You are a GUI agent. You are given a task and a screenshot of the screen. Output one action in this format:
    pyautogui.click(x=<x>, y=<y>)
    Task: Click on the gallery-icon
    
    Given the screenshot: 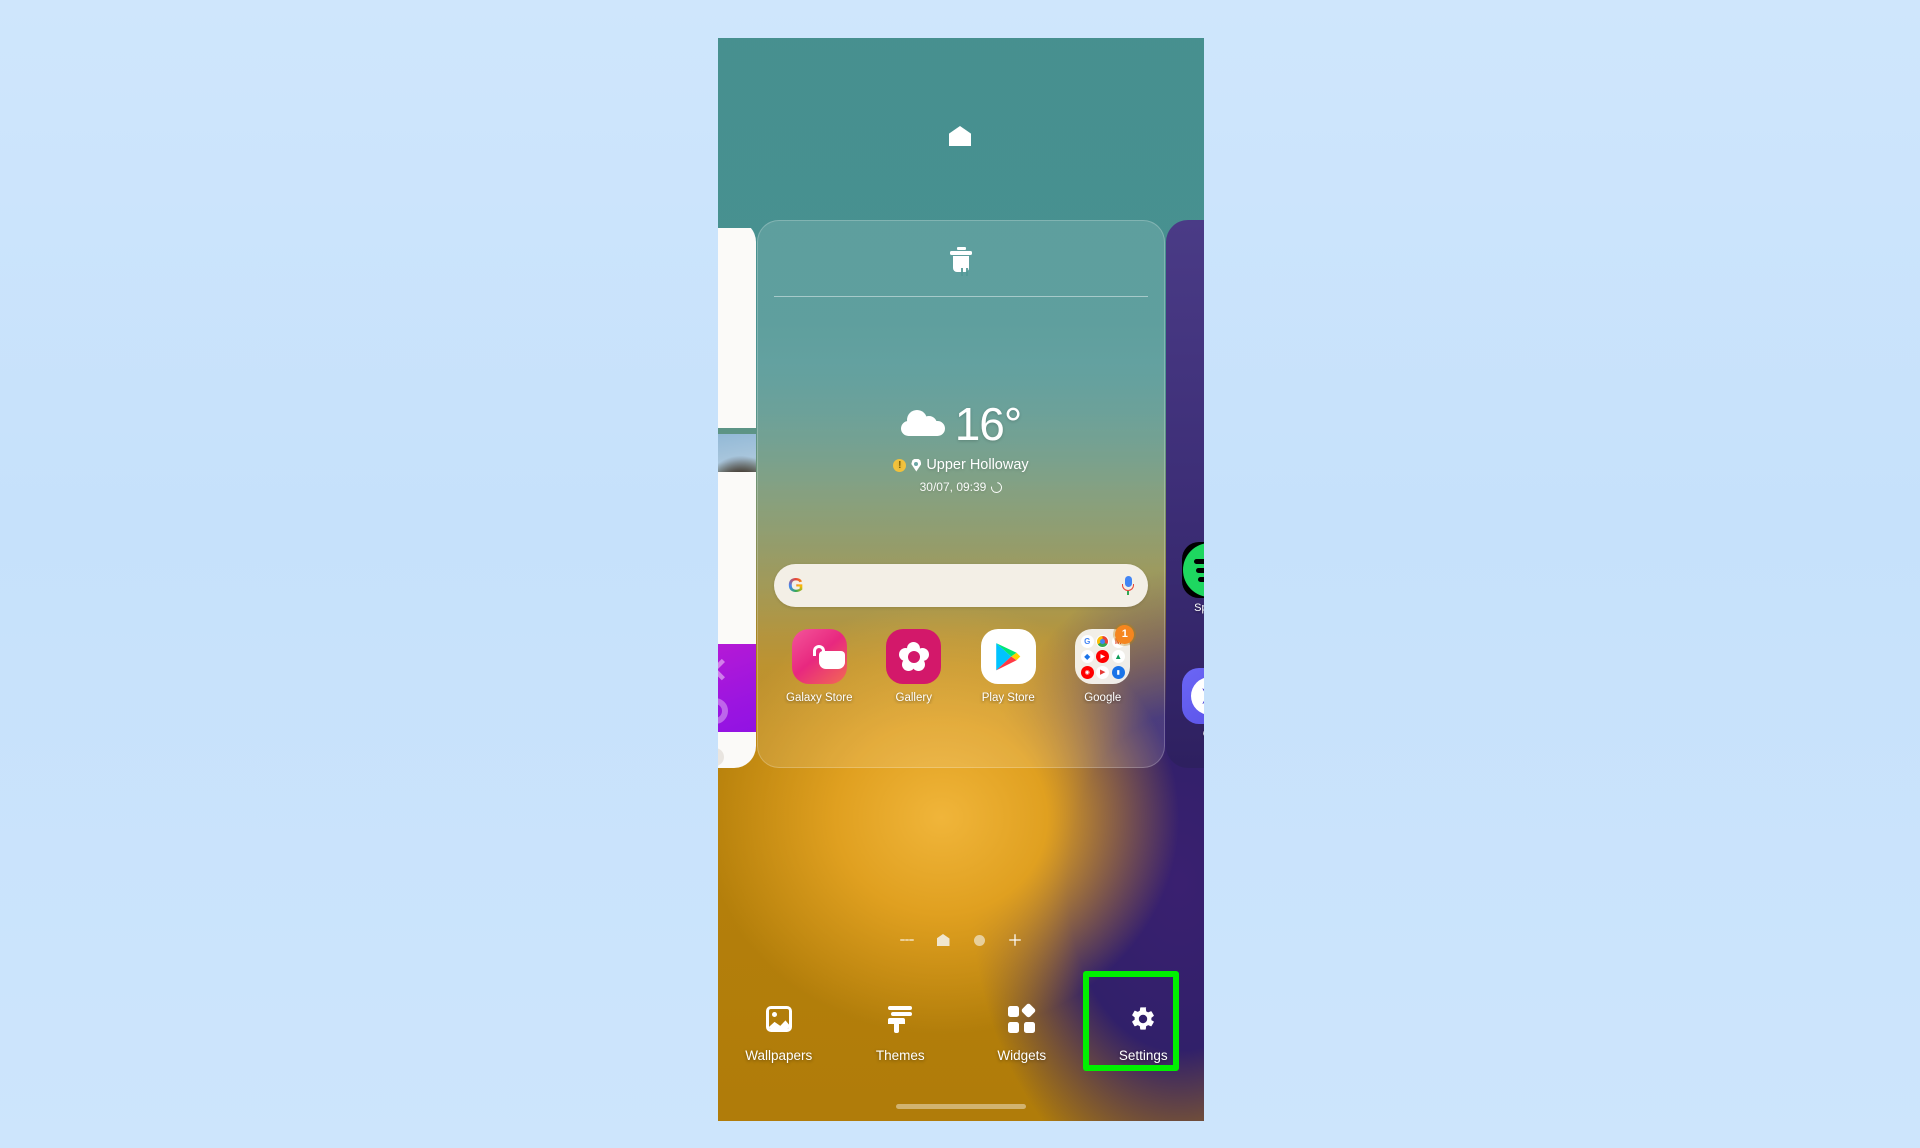 What is the action you would take?
    pyautogui.click(x=914, y=656)
    